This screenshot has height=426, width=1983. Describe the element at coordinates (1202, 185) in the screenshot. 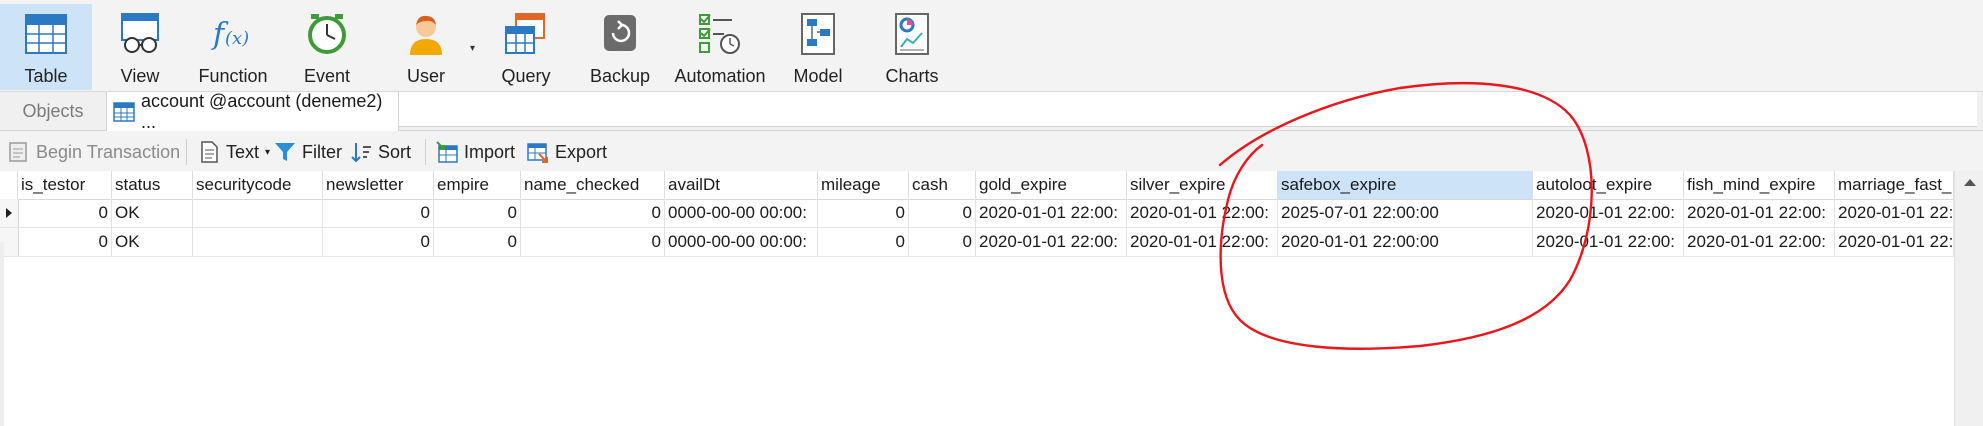

I see `column-header-silver-expire: silver_expire` at that location.